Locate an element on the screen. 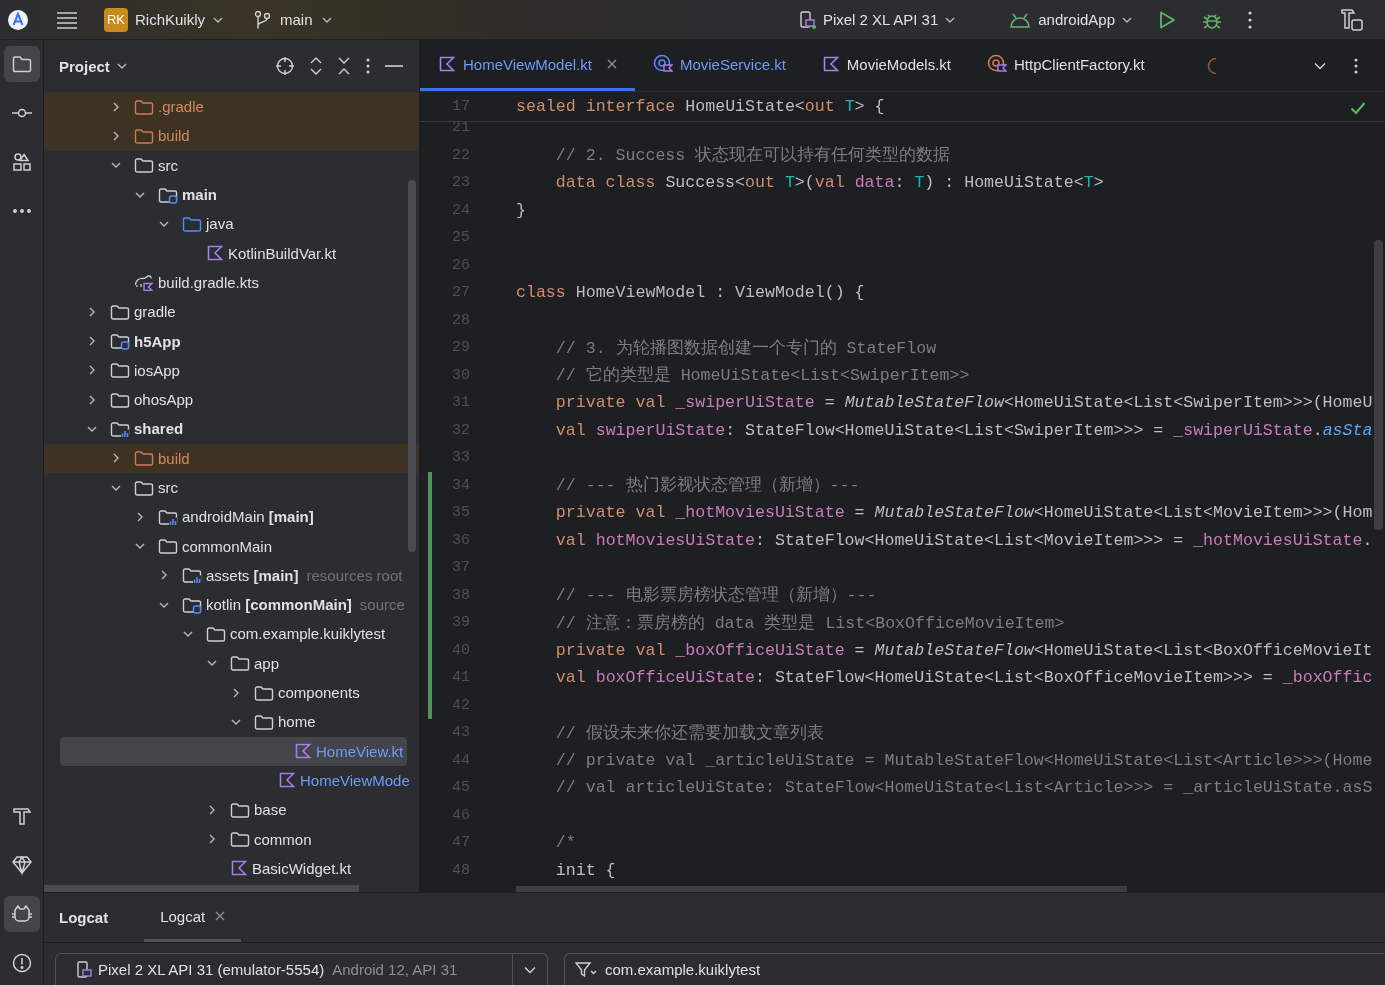 This screenshot has height=985, width=1385. tree-item: kotlin [commonMain] source is located at coordinates (231, 605).